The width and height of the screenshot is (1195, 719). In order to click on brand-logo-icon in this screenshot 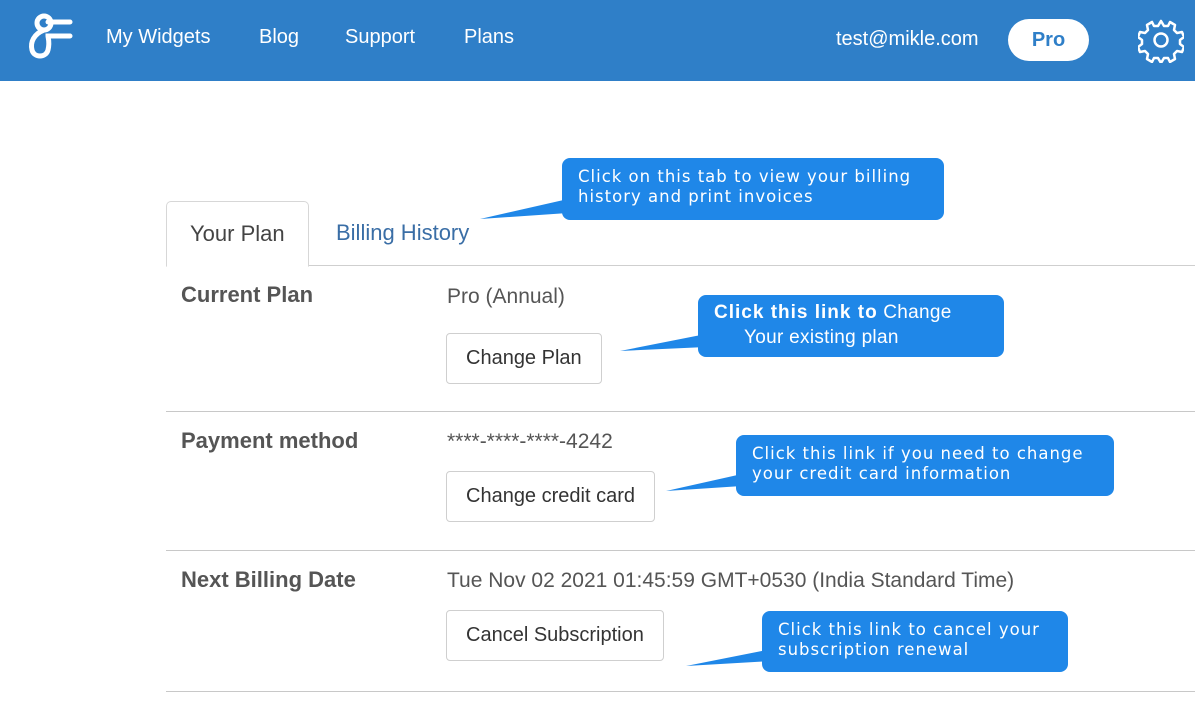, I will do `click(50, 37)`.